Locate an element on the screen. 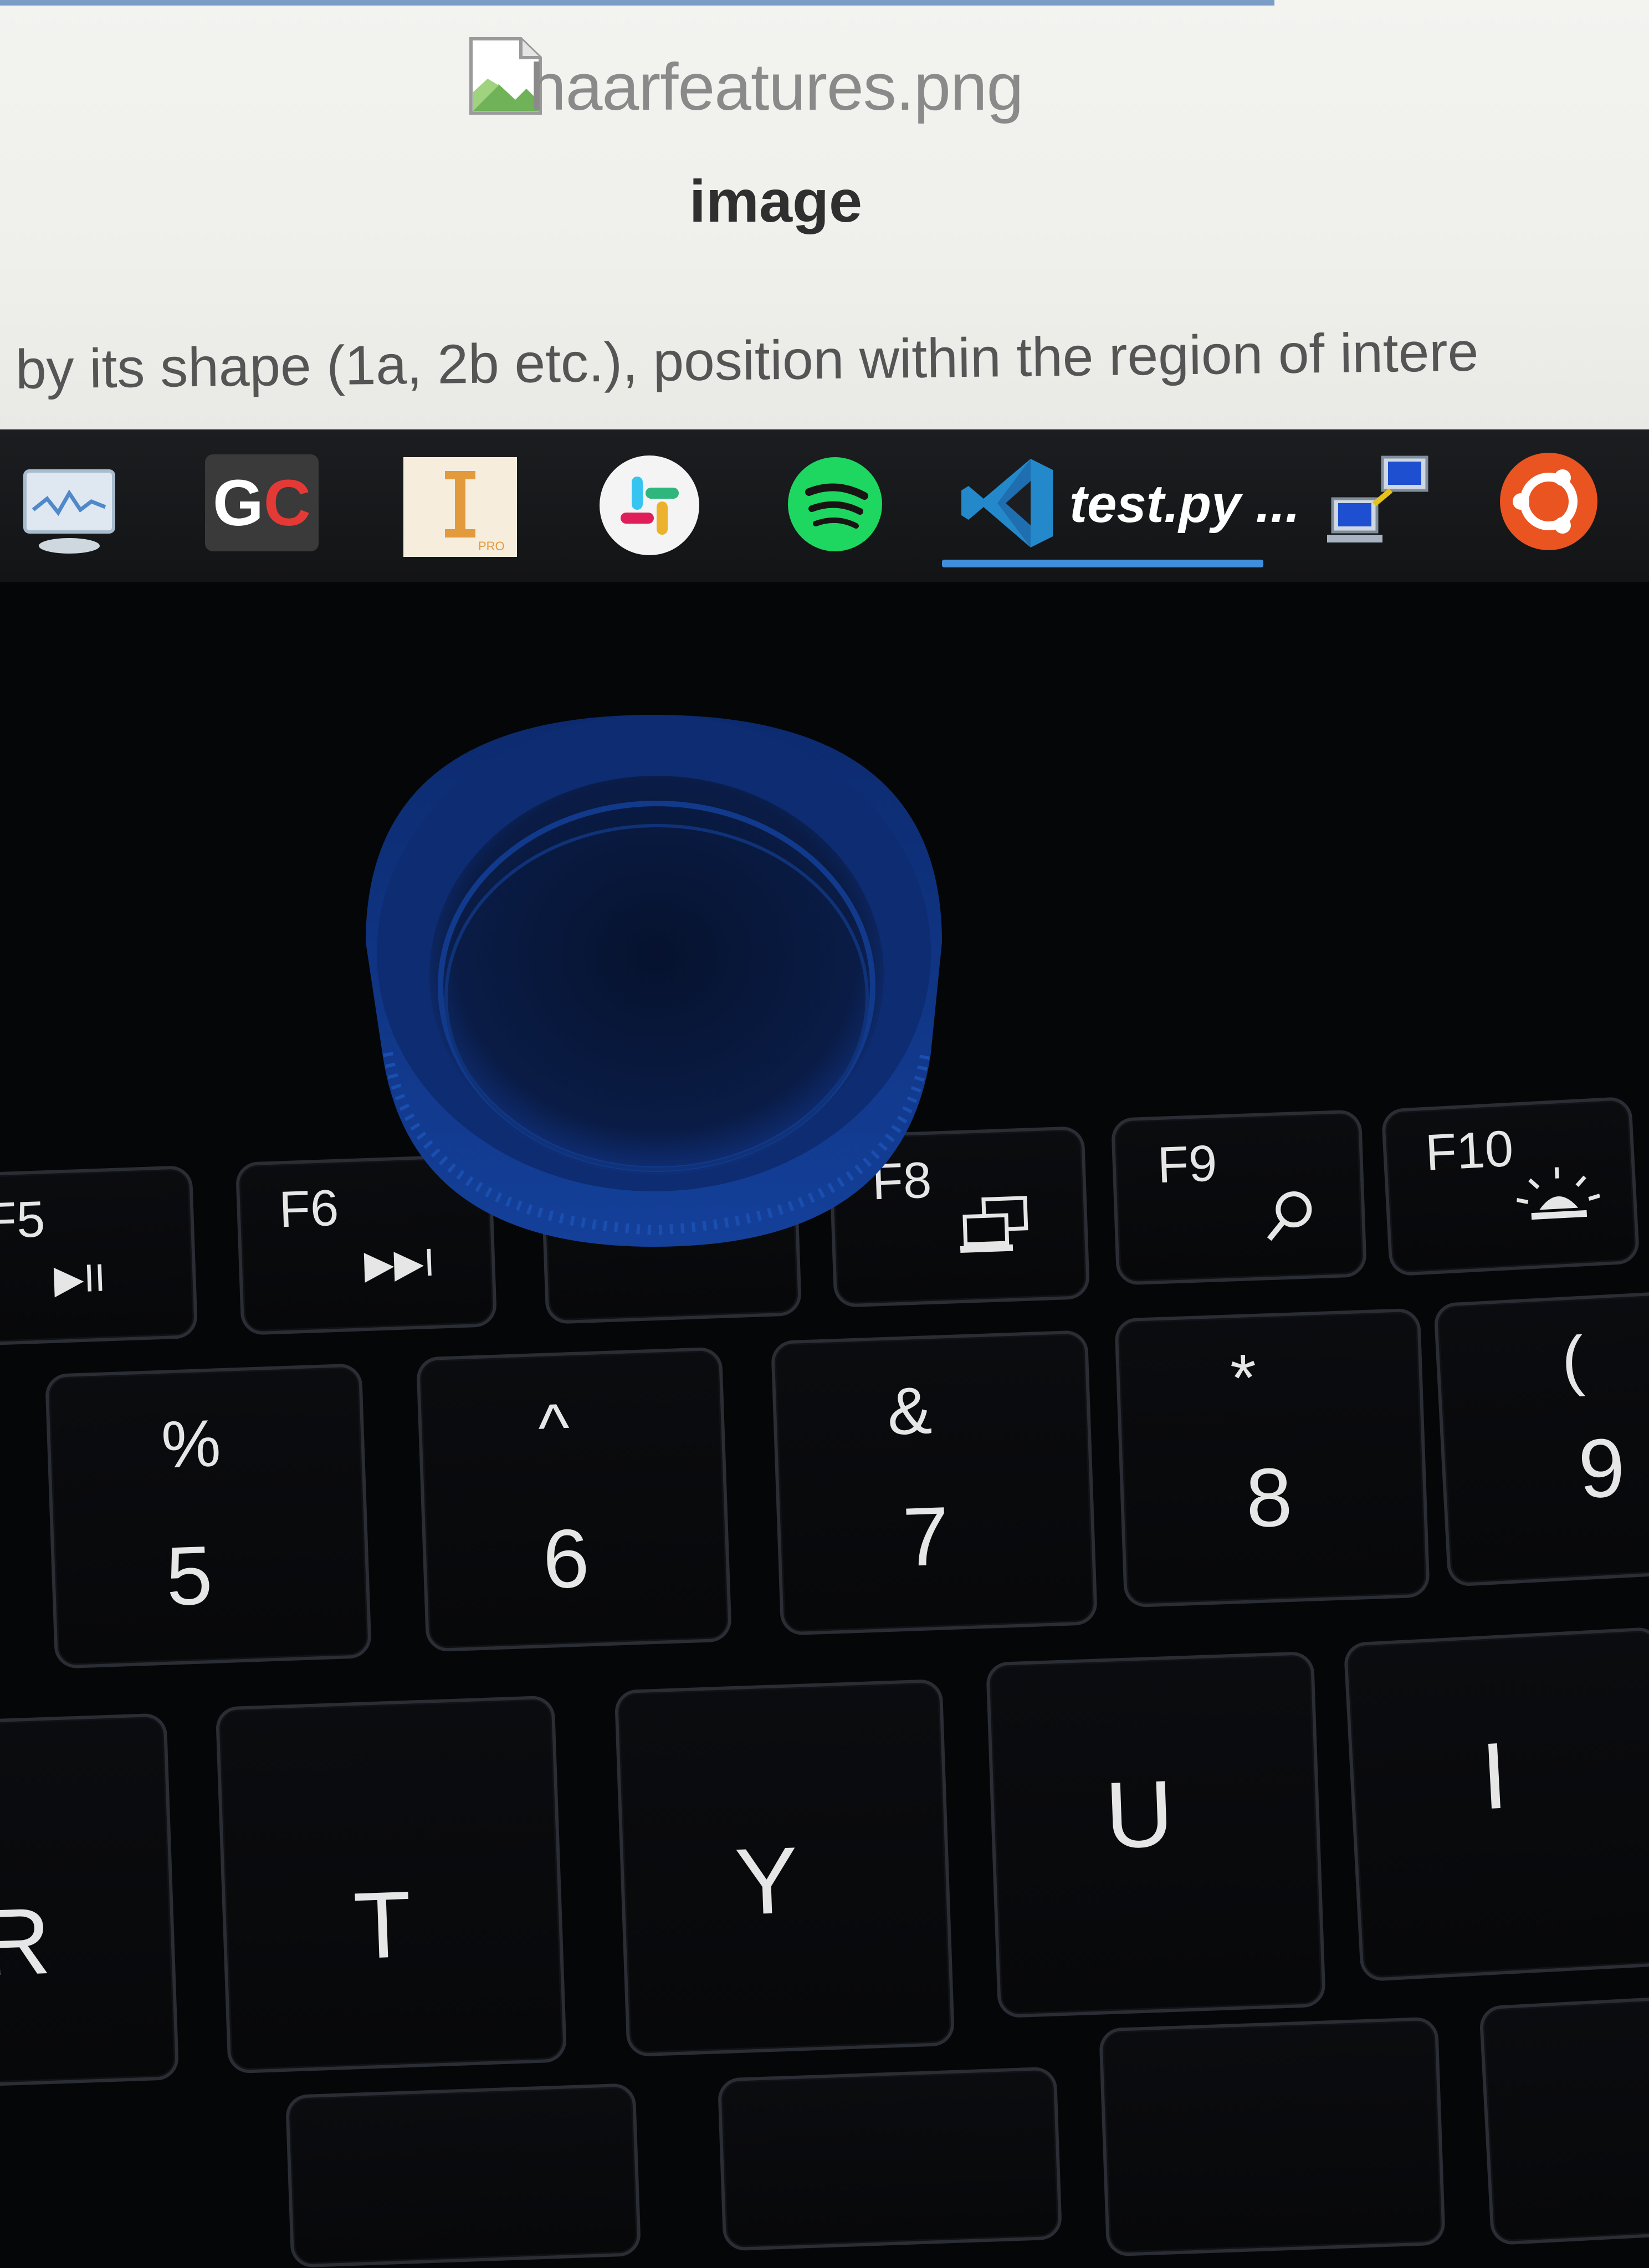 This screenshot has height=2268, width=1649. monitor-icon is located at coordinates (70, 508).